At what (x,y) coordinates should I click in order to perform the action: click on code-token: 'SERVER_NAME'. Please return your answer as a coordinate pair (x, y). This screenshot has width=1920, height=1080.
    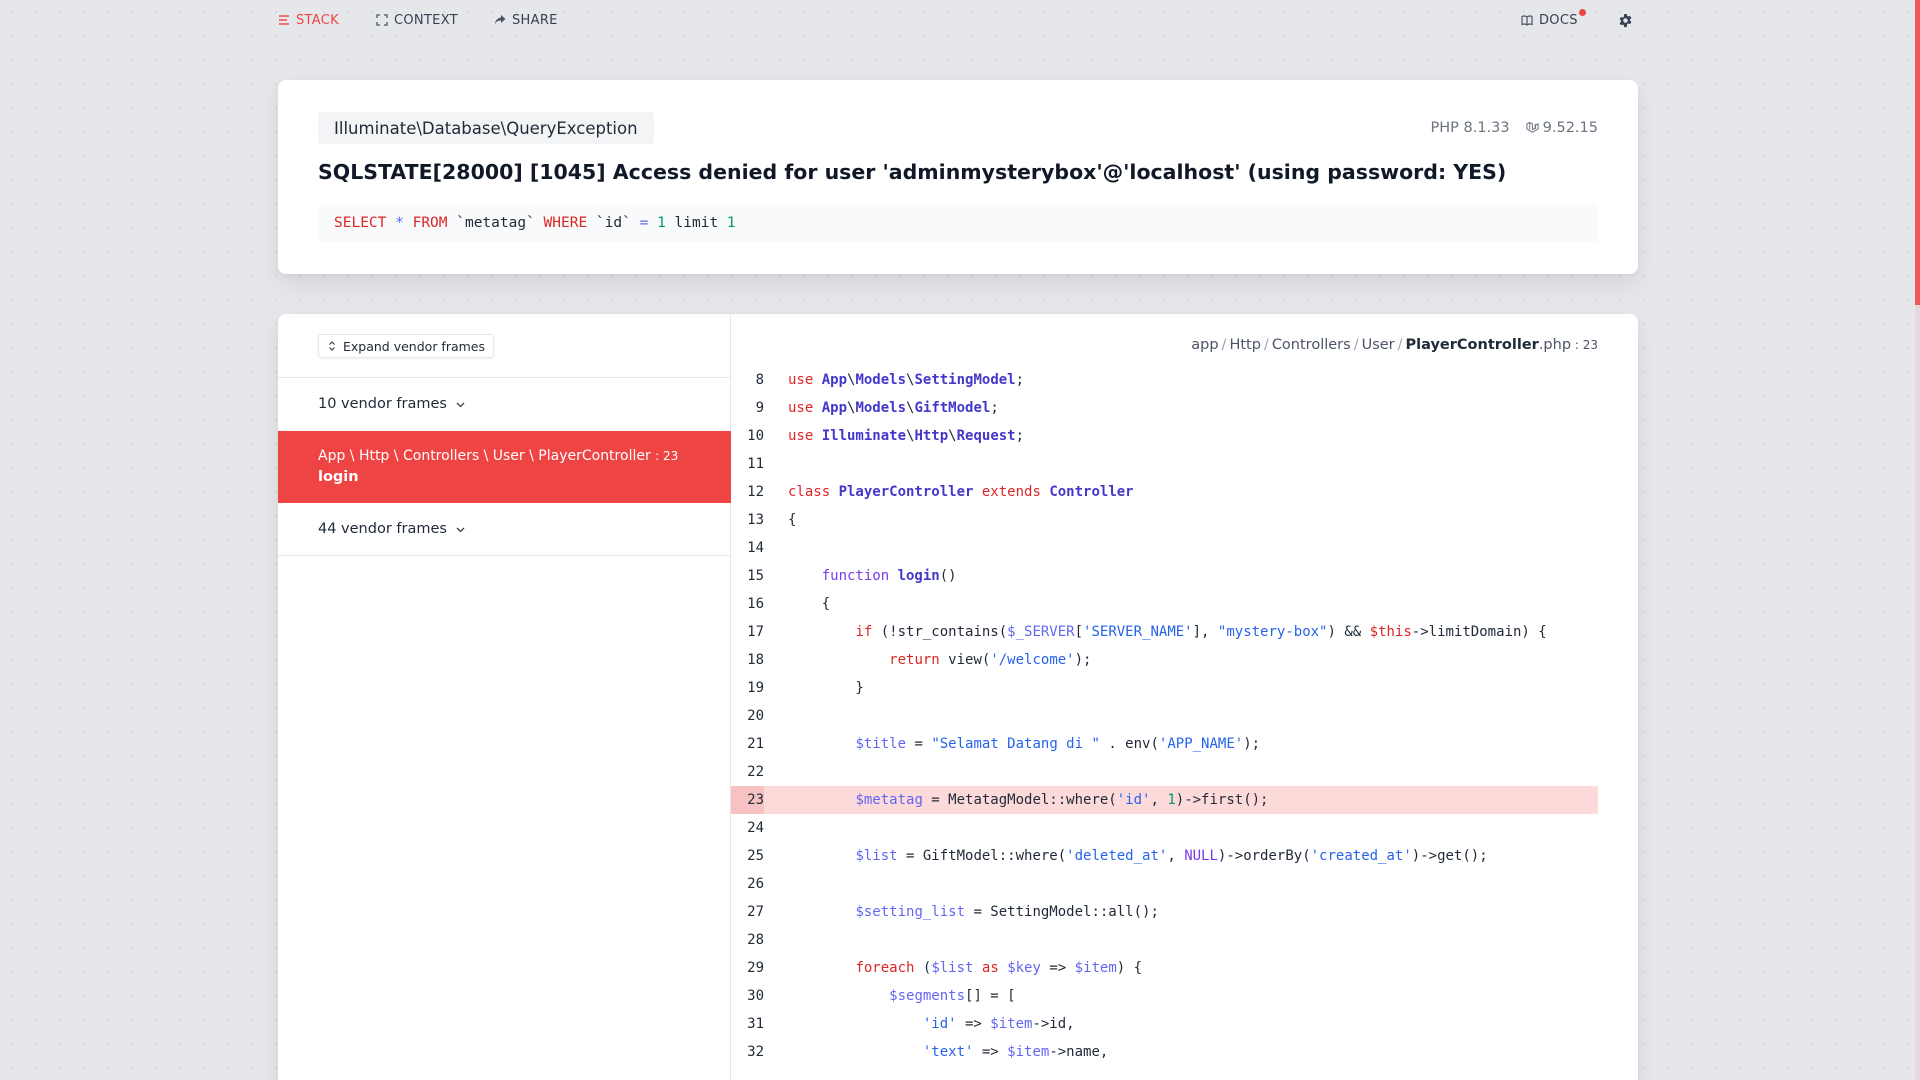
    Looking at the image, I should click on (1138, 632).